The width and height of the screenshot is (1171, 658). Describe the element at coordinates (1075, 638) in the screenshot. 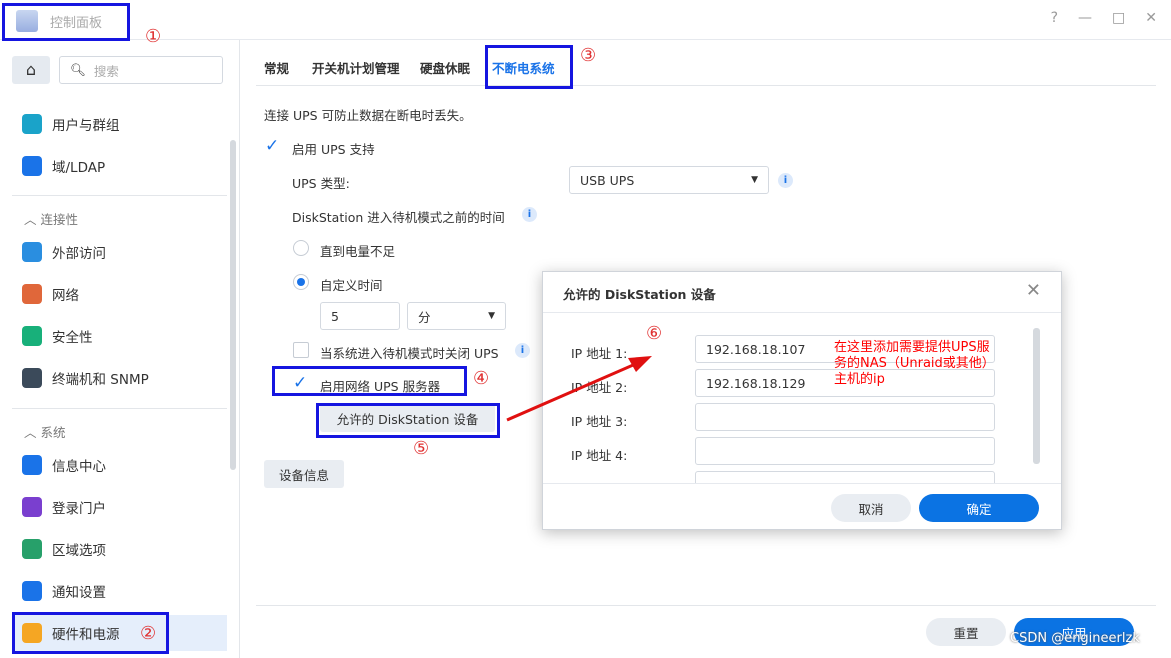

I see `watermark: CSDN @engineerlzk` at that location.